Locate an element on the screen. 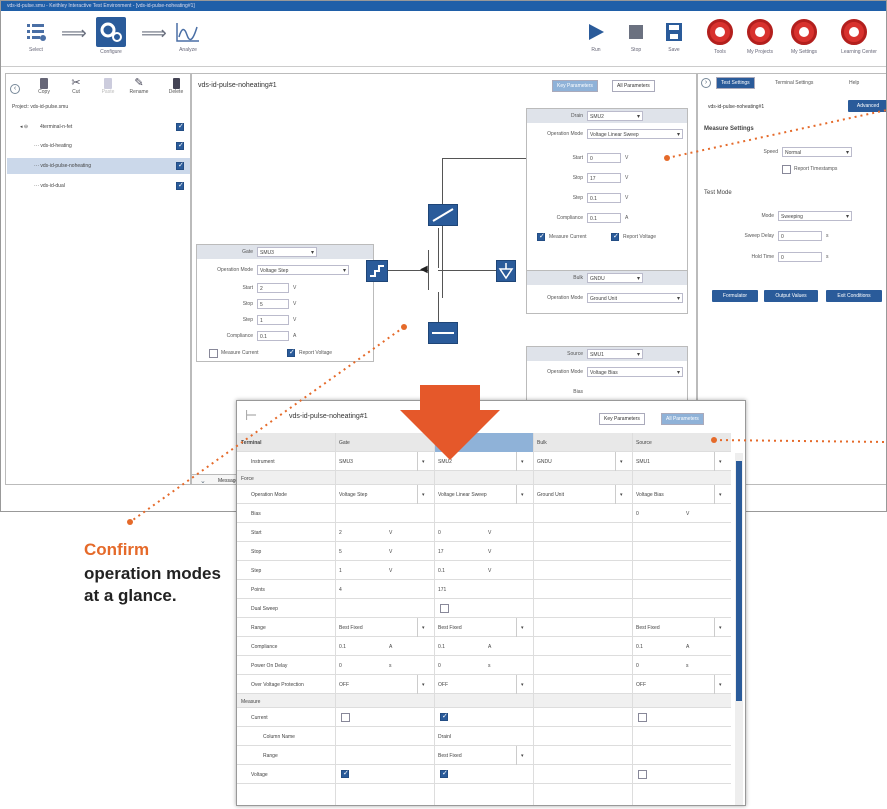 The height and width of the screenshot is (809, 887). down-arrow-icon is located at coordinates (450, 422).